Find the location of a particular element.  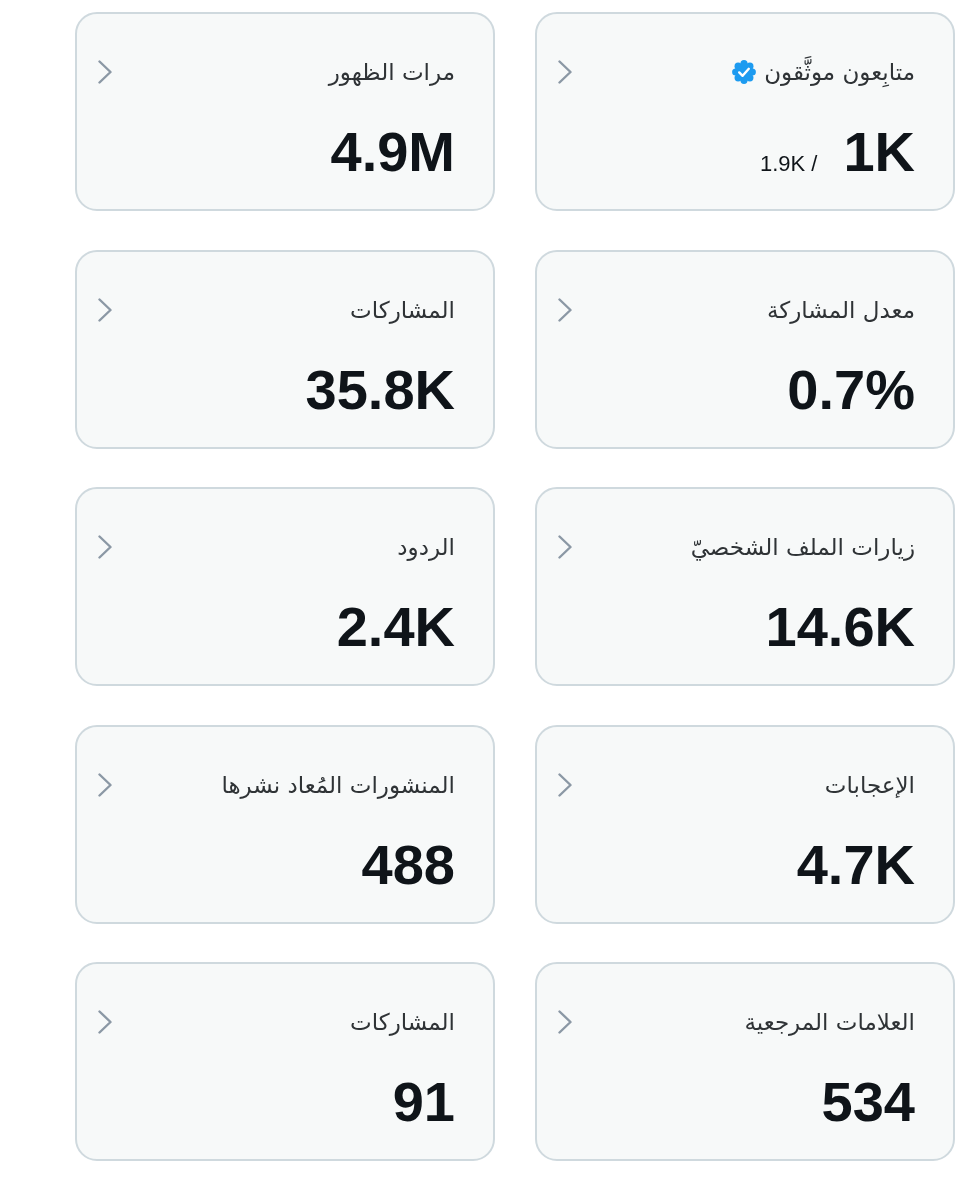

metric-value: 4.9M is located at coordinates (392, 152).